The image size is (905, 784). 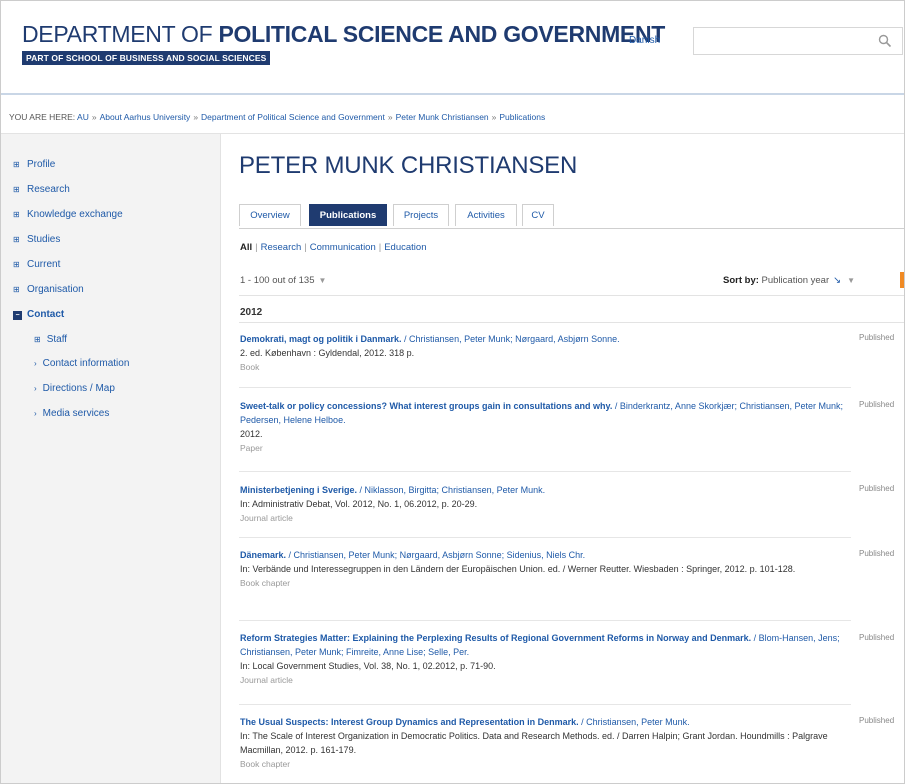 What do you see at coordinates (644, 40) in the screenshot?
I see `language-link-danish: Danish` at bounding box center [644, 40].